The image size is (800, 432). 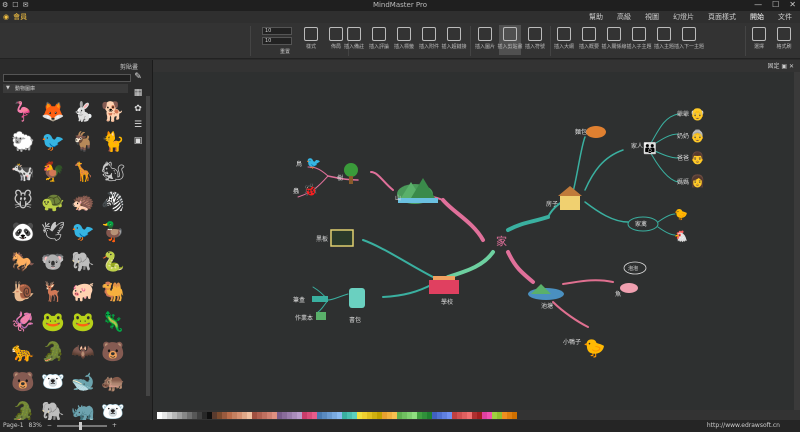 I want to click on clipart-bird-icon: 🐦, so click(x=53, y=141).